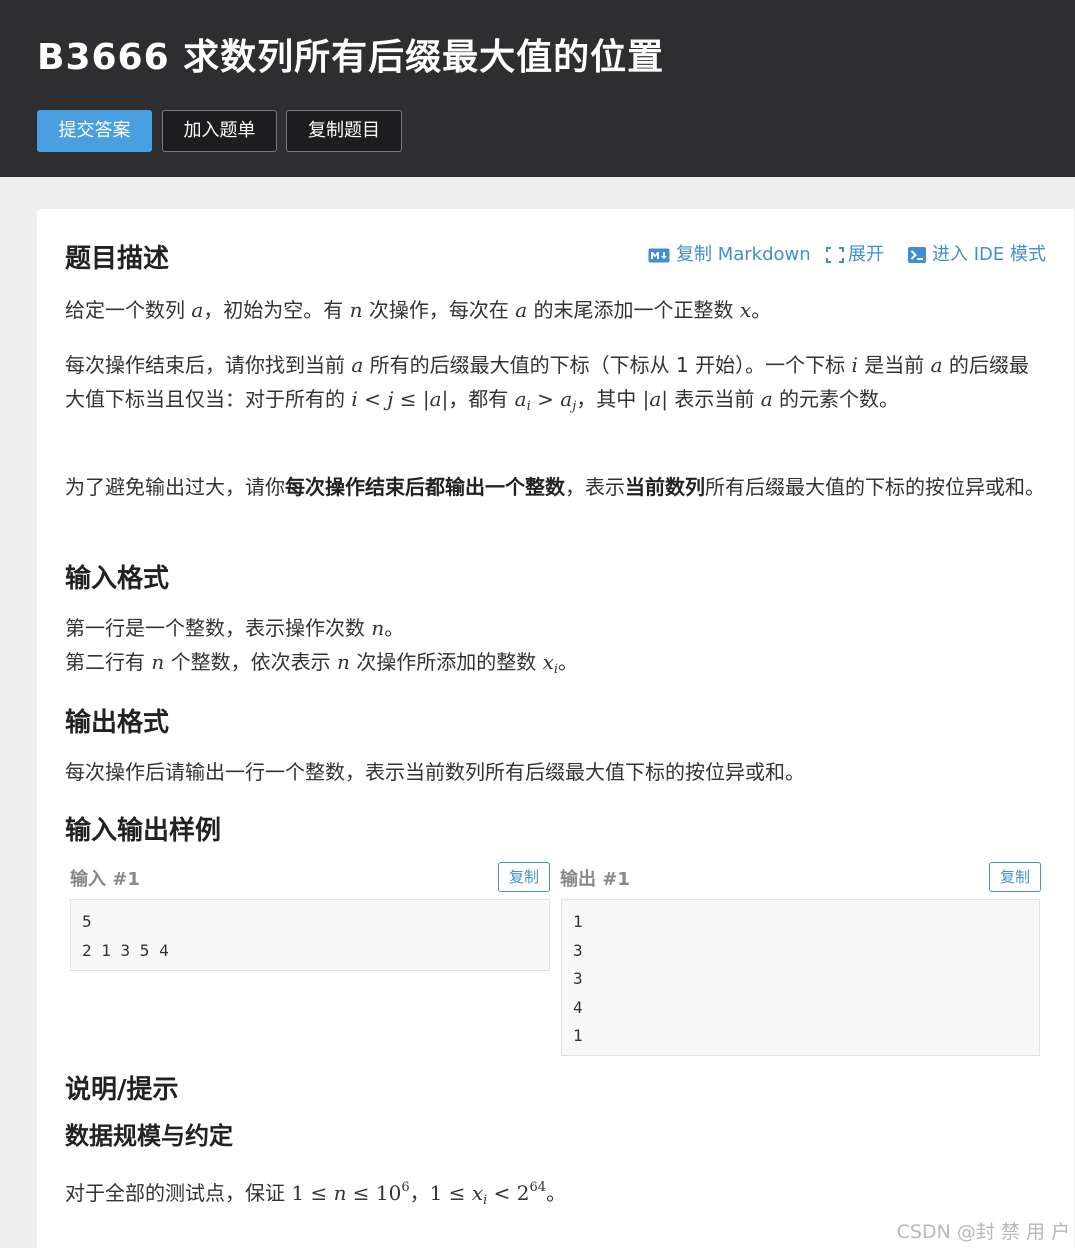 The width and height of the screenshot is (1075, 1248). I want to click on problem-title: B3666 求数列所有后缀最大值的位置, so click(351, 57).